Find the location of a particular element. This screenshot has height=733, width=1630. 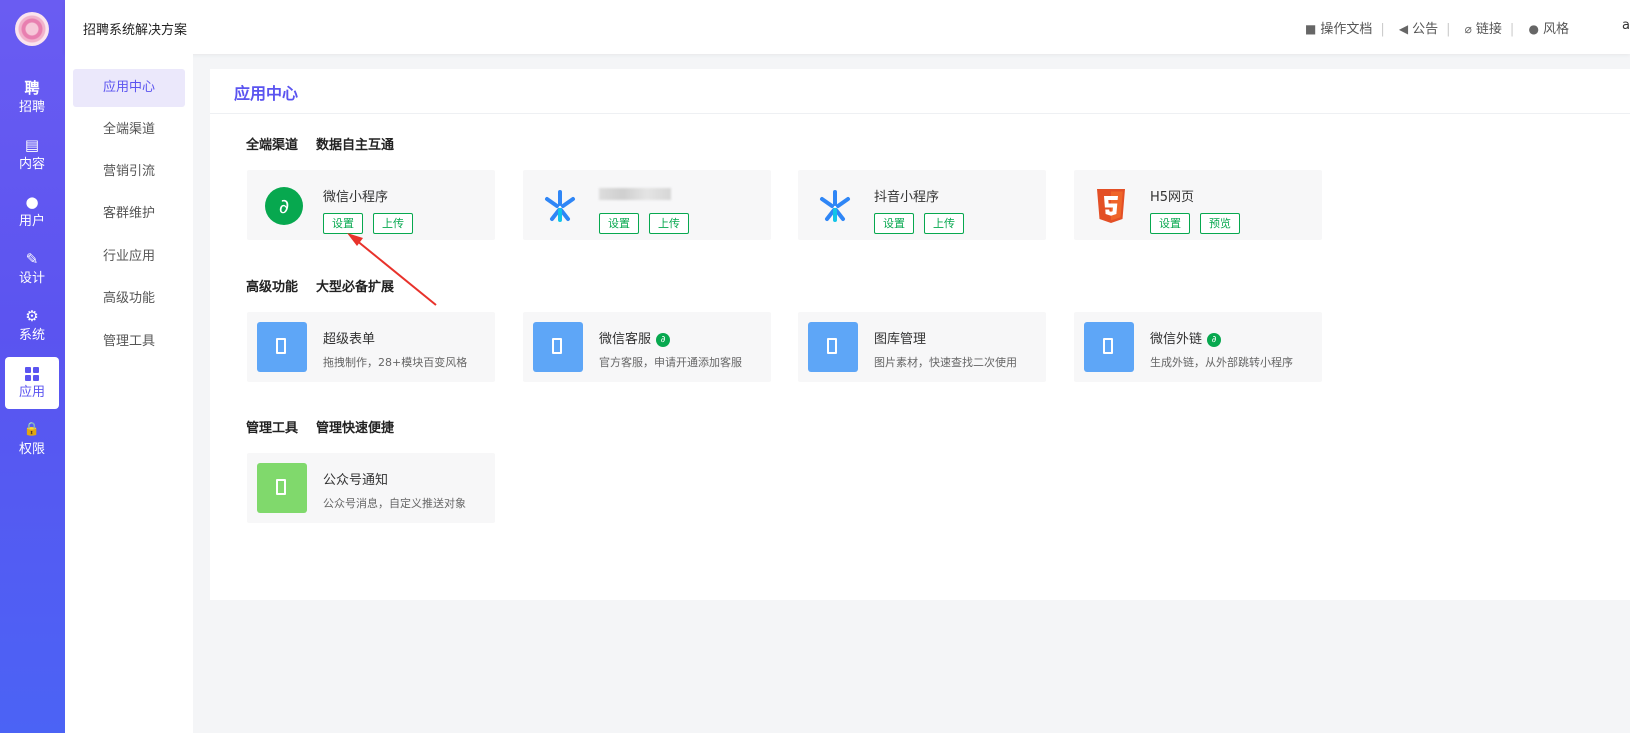

app-card-gallery: 图库管理 图片素材，快速查找二次使用 is located at coordinates (922, 347).